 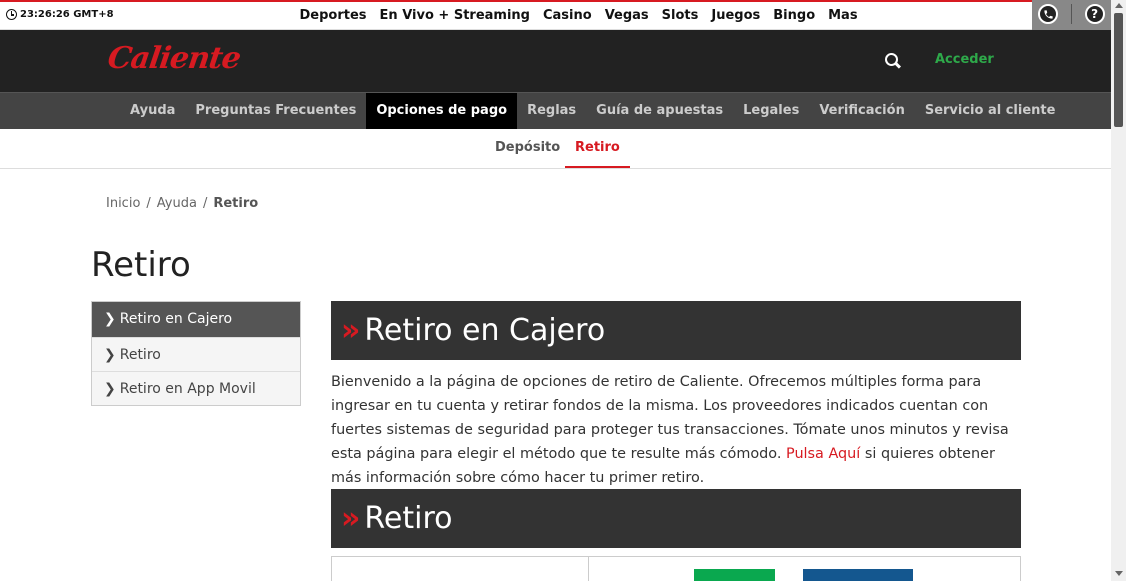 What do you see at coordinates (734, 575) in the screenshot?
I see `provider-logo-green` at bounding box center [734, 575].